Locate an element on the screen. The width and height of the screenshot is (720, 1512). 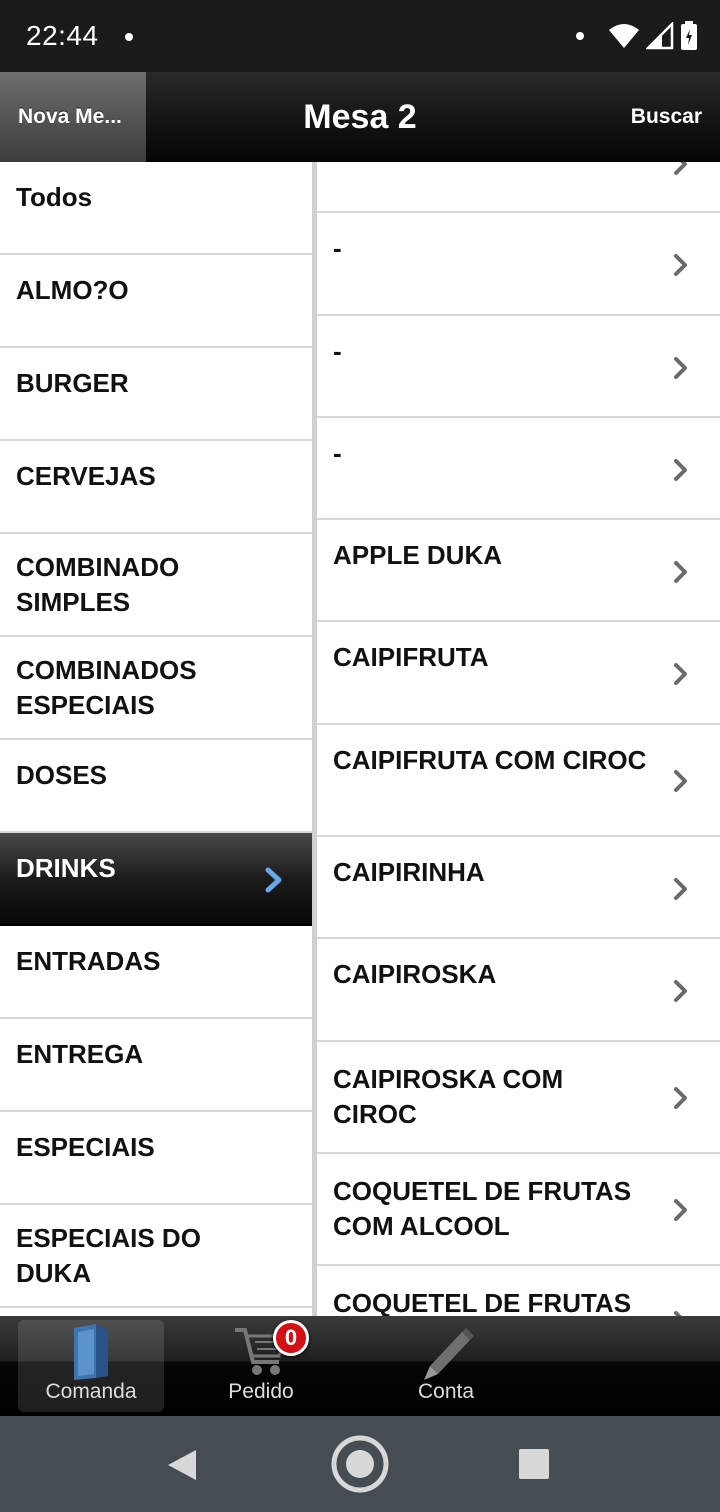
category-label: CERVEJAS is located at coordinates (86, 476).